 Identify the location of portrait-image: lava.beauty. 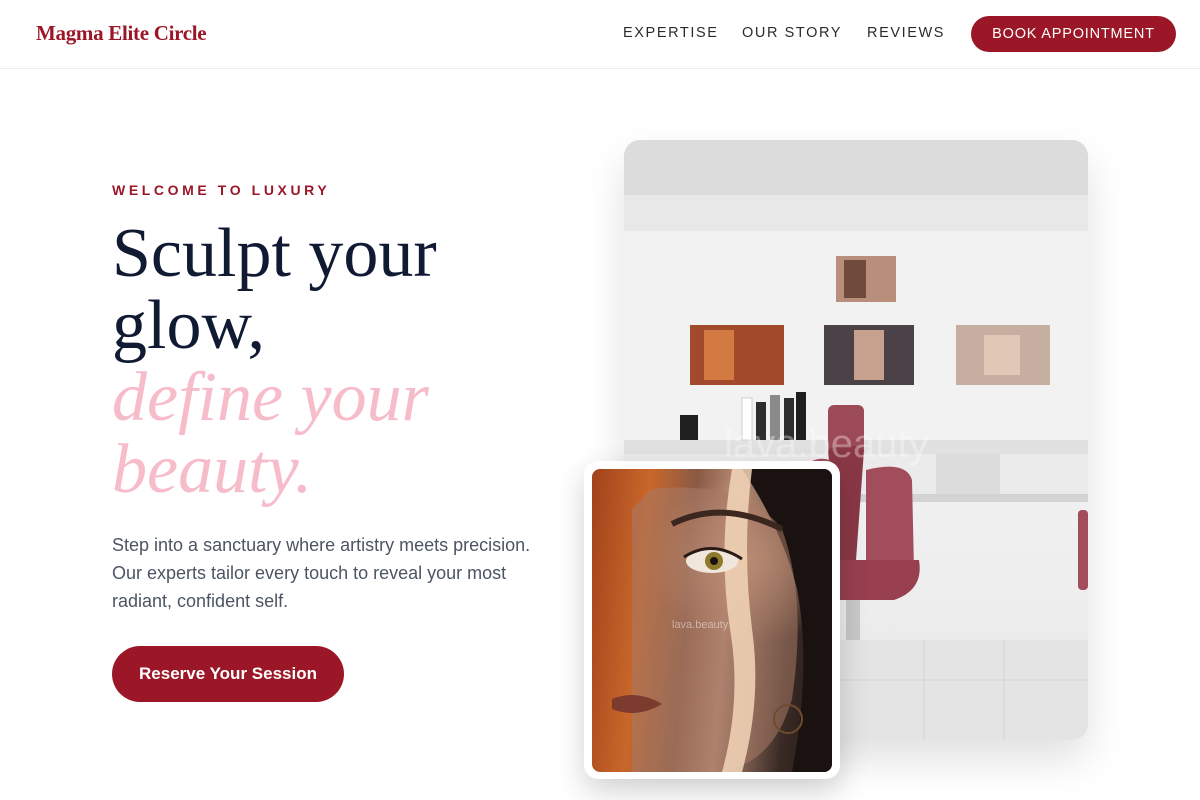
(712, 620).